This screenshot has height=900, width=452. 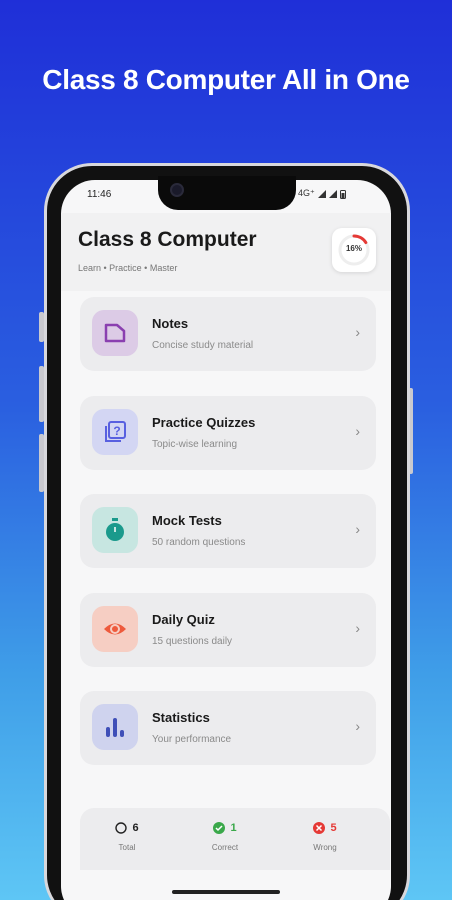 I want to click on home-indicator, so click(x=226, y=892).